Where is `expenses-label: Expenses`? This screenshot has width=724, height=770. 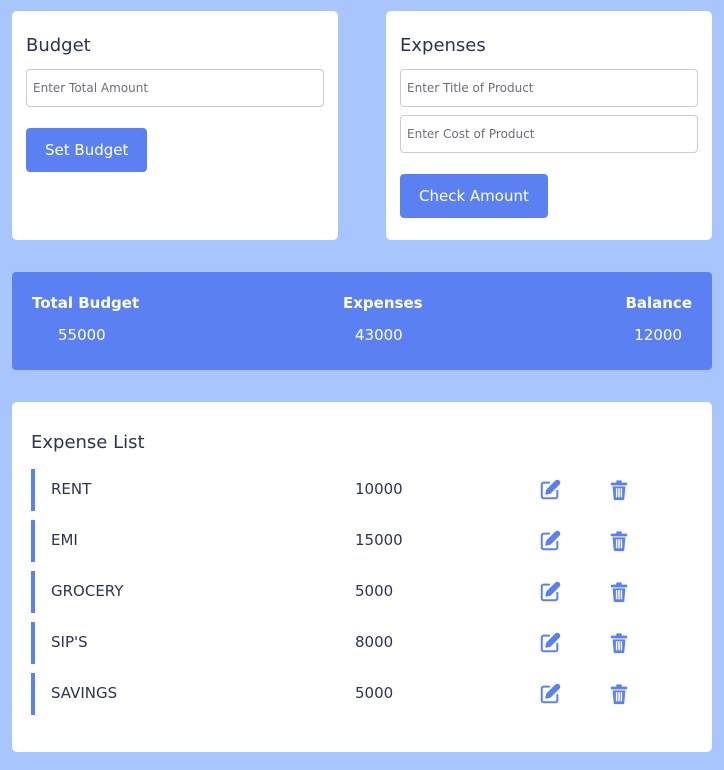 expenses-label: Expenses is located at coordinates (383, 303).